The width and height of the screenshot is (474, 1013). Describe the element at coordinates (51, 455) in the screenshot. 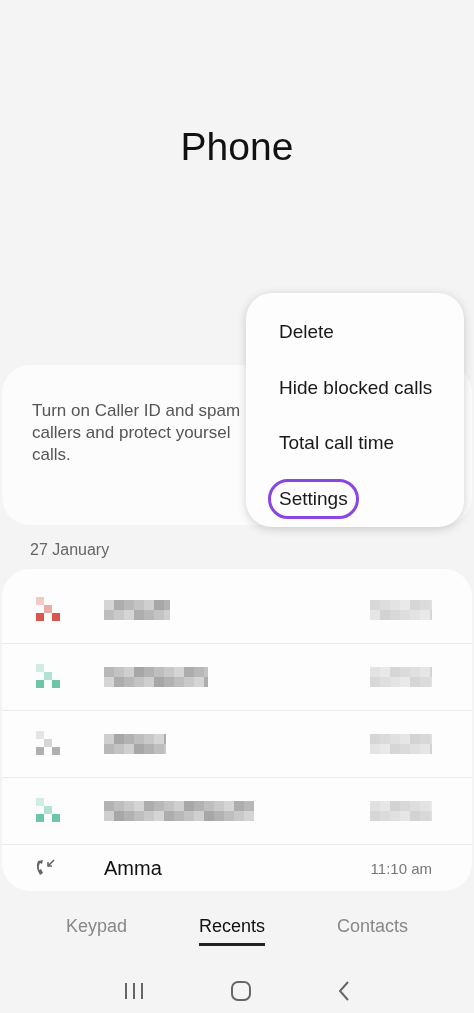

I see `banner-text-line: calls.` at that location.